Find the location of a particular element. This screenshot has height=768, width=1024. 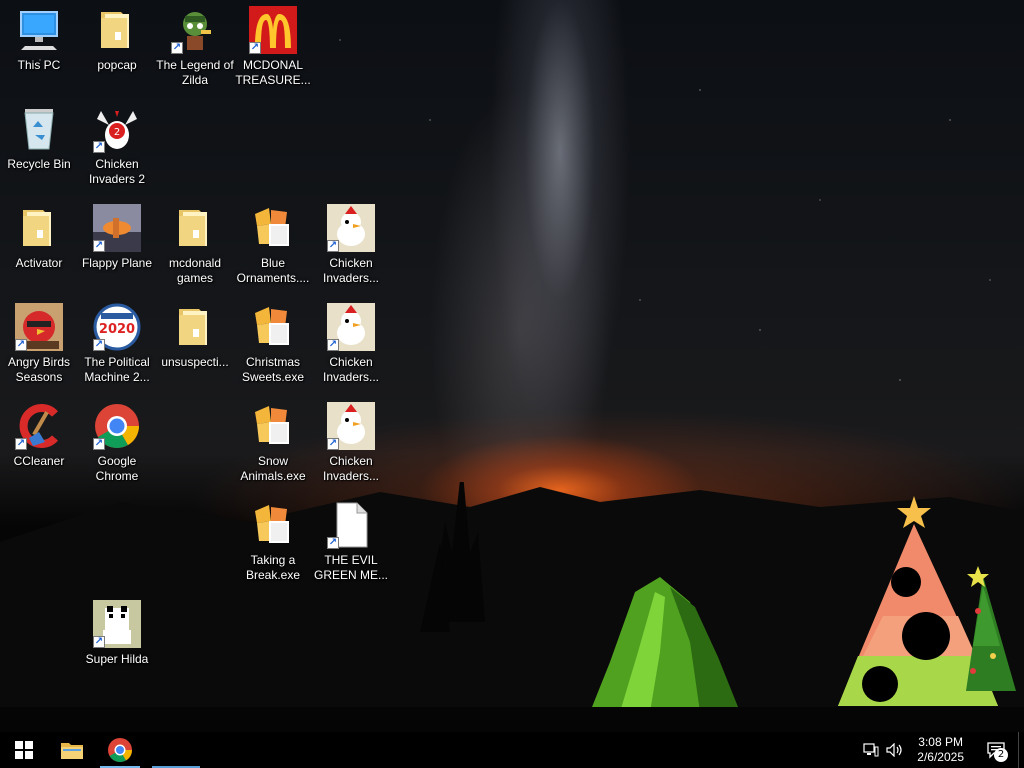

chrome-icon is located at coordinates (120, 750).